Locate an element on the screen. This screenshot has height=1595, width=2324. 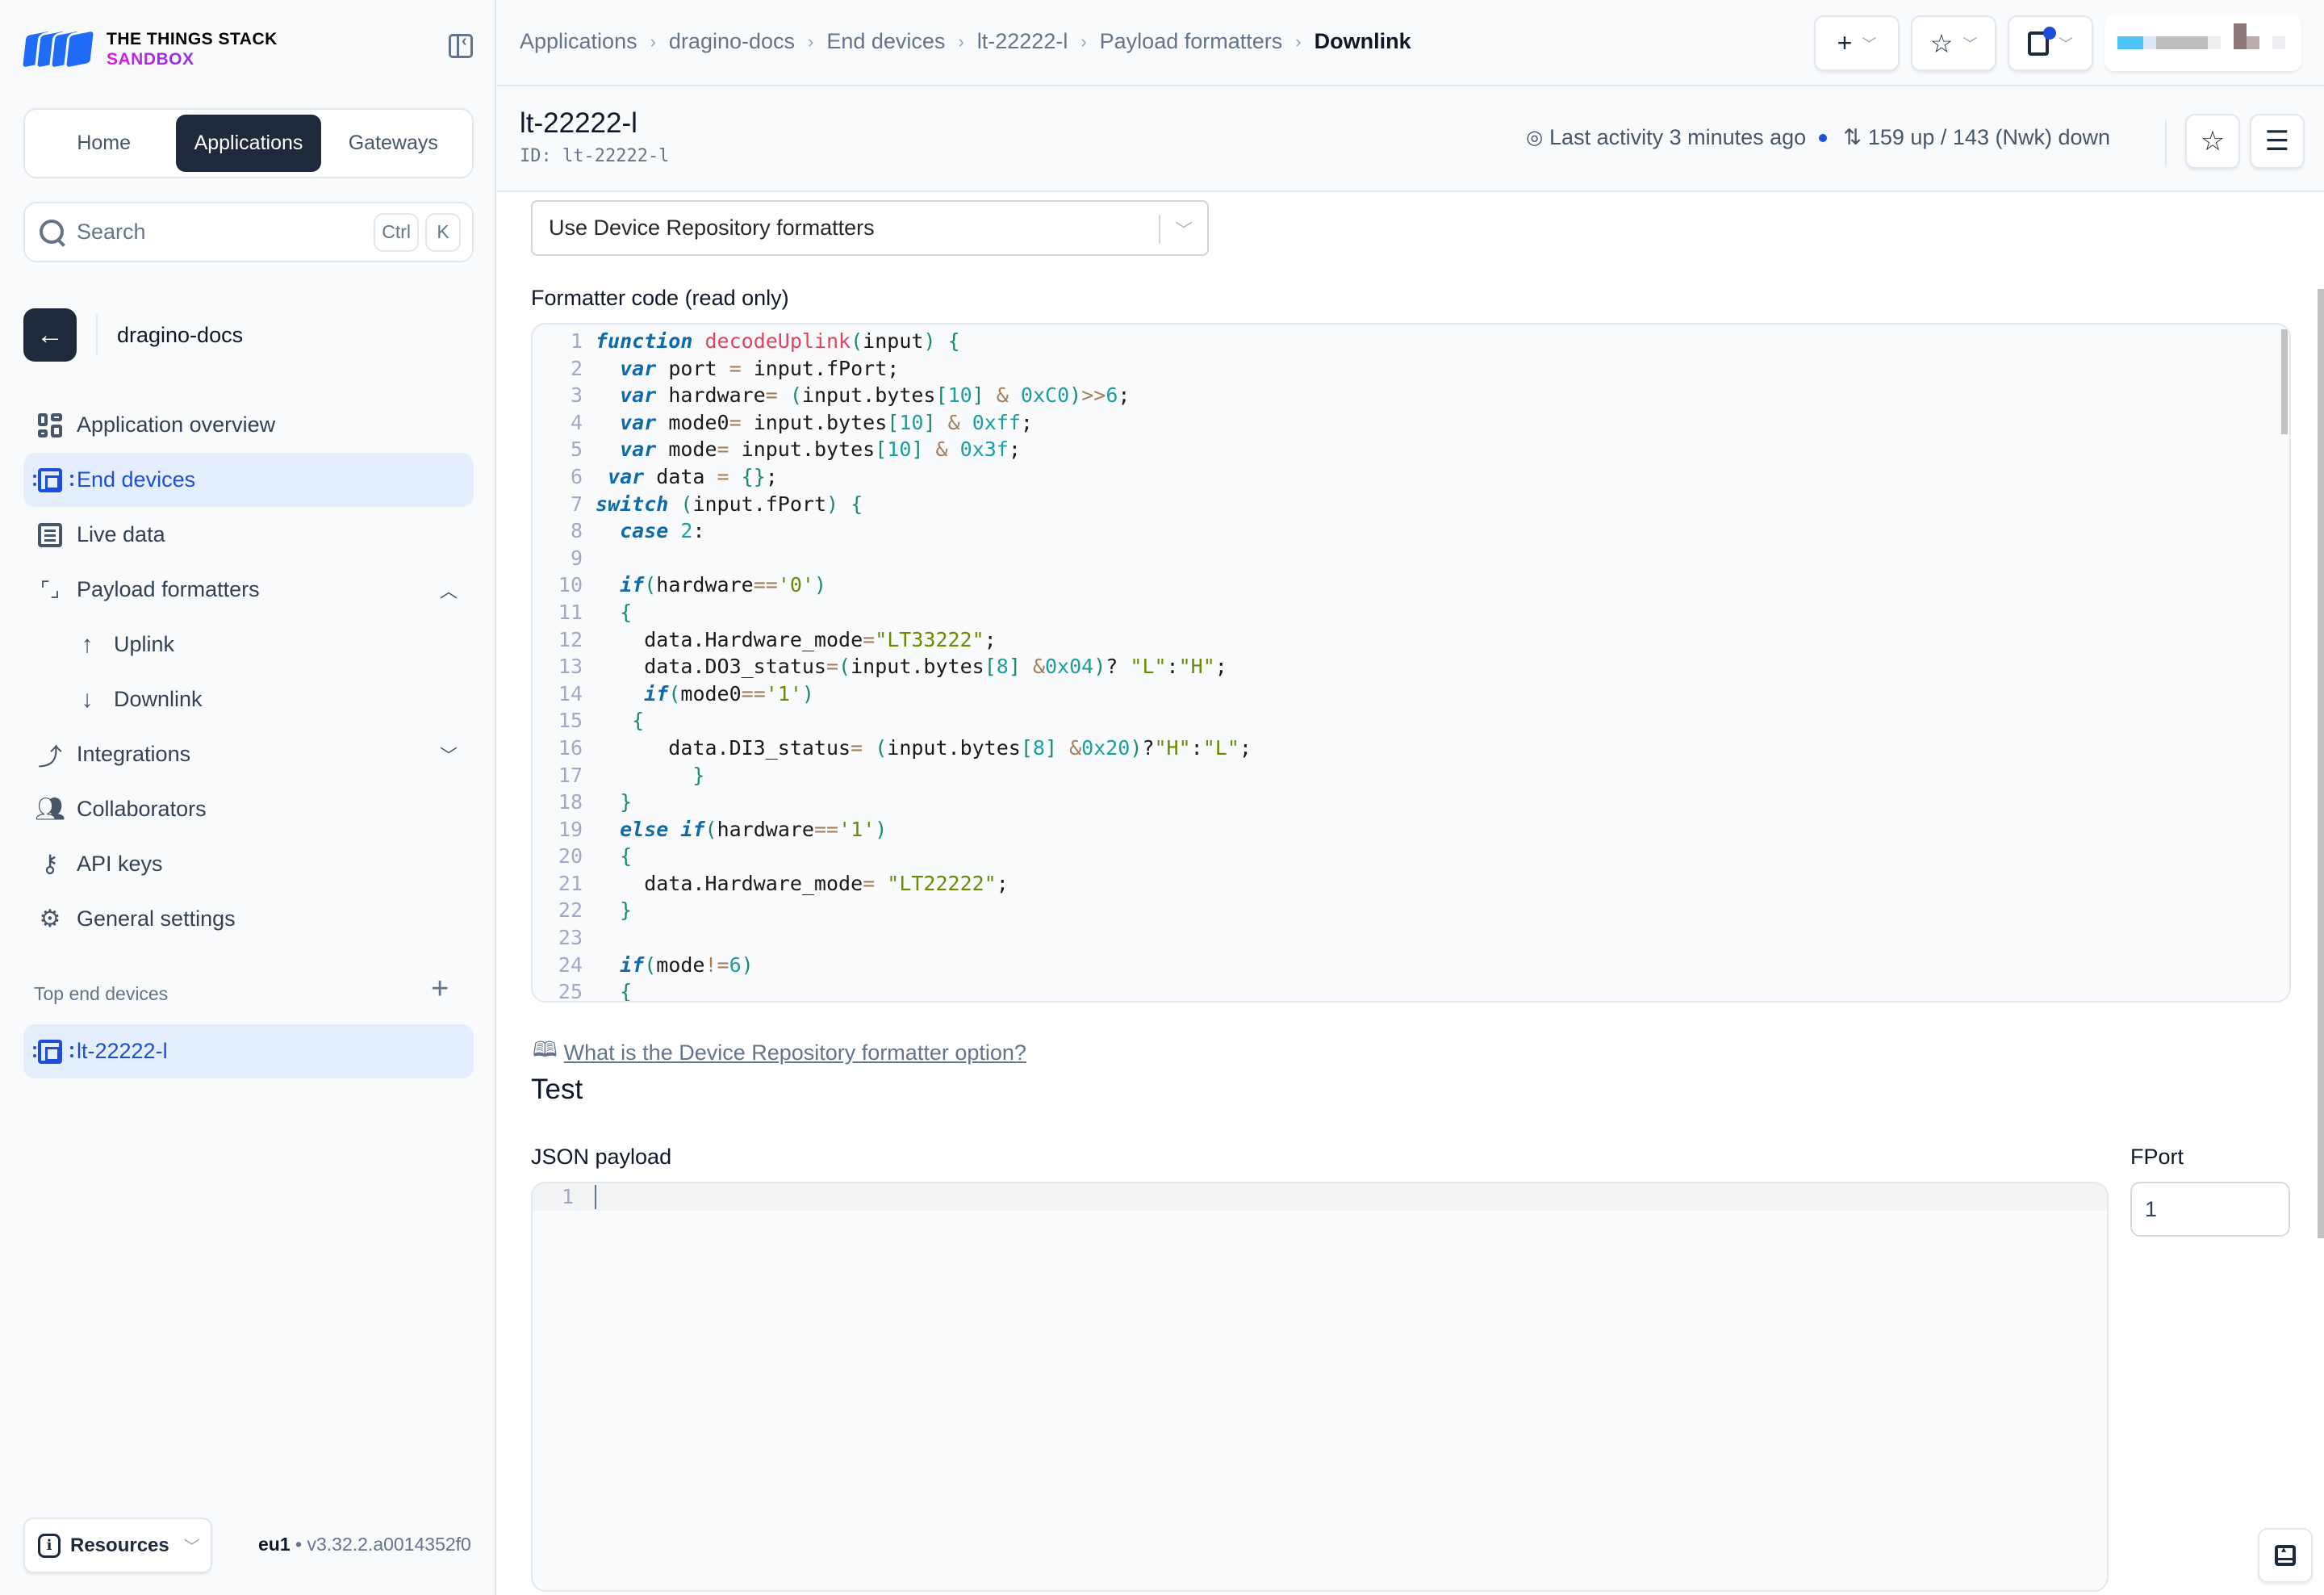
application-name: dragino-docs is located at coordinates (180, 334).